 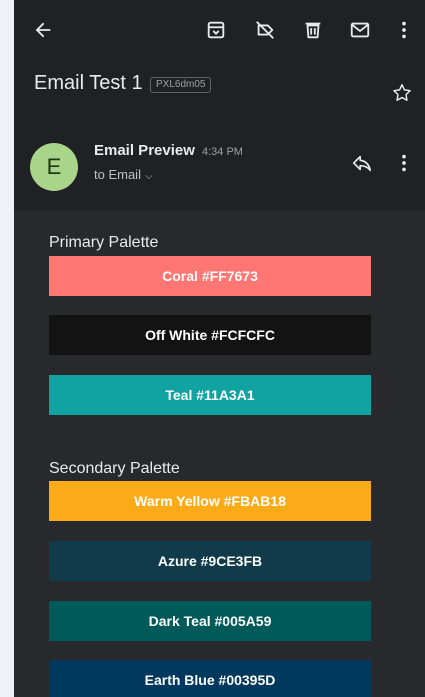 I want to click on swatch-off-white: Off White #FCFCFC, so click(x=210, y=335).